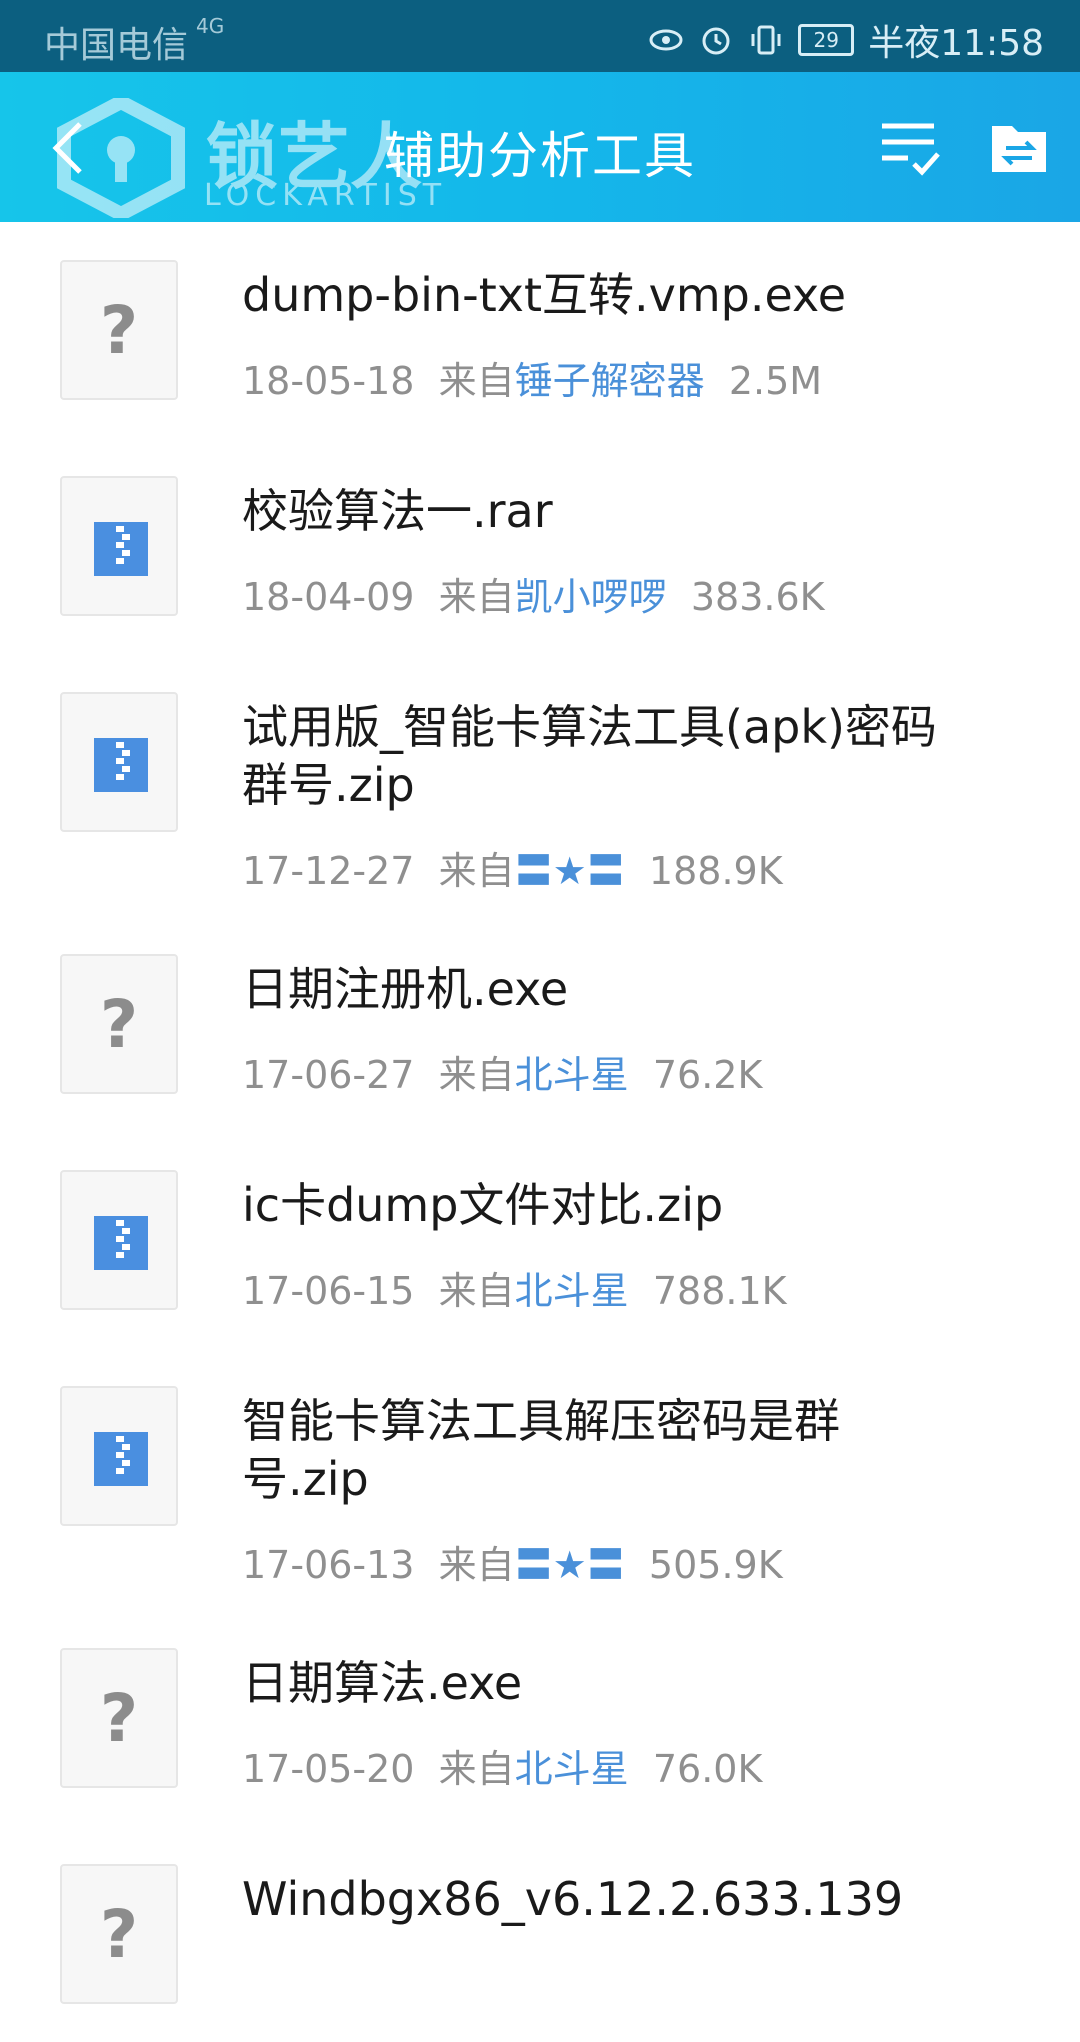 This screenshot has width=1080, height=2042. Describe the element at coordinates (589, 756) in the screenshot. I see `file-name: 试用版_智能卡算法工具(apk)密码群号.zip` at that location.